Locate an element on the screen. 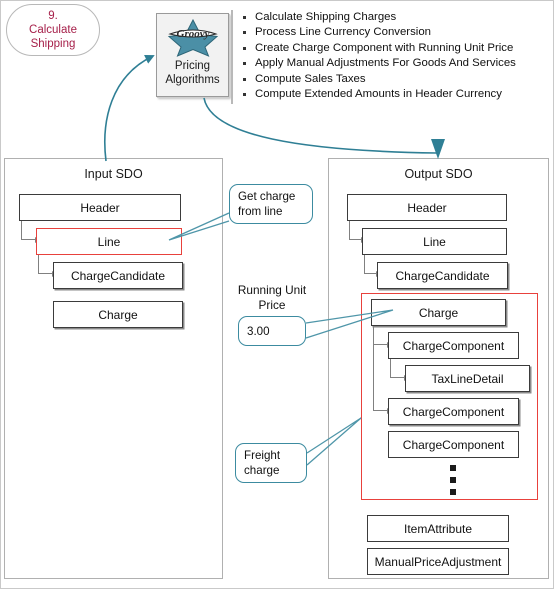 Image resolution: width=554 pixels, height=589 pixels. output-node-chargecomponent-3-label: ChargeComponent is located at coordinates (453, 444).